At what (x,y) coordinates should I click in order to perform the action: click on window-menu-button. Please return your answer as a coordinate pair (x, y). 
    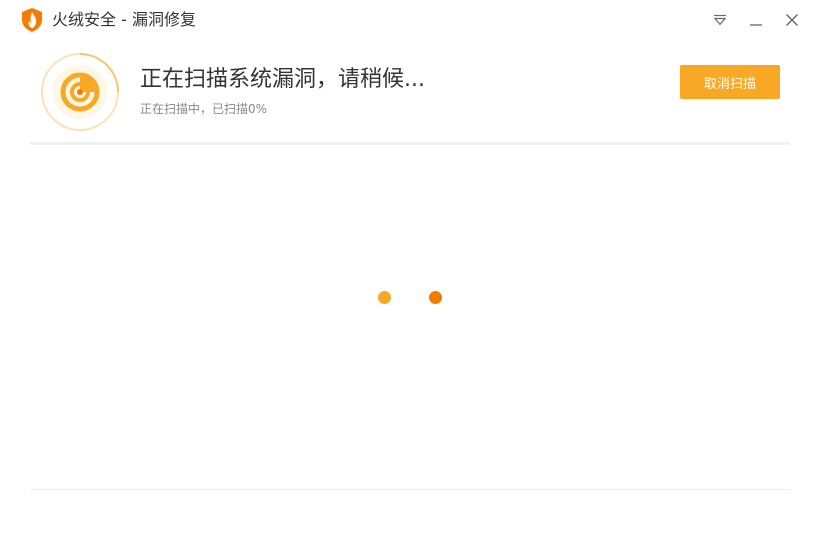
    Looking at the image, I should click on (720, 20).